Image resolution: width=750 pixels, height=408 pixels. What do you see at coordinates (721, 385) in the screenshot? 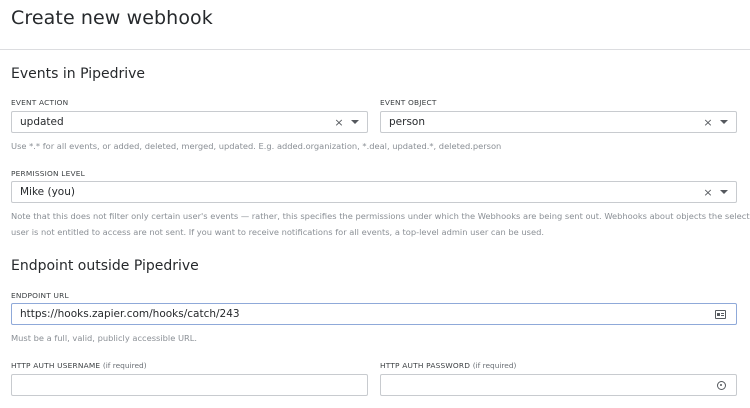
I see `key-icon` at bounding box center [721, 385].